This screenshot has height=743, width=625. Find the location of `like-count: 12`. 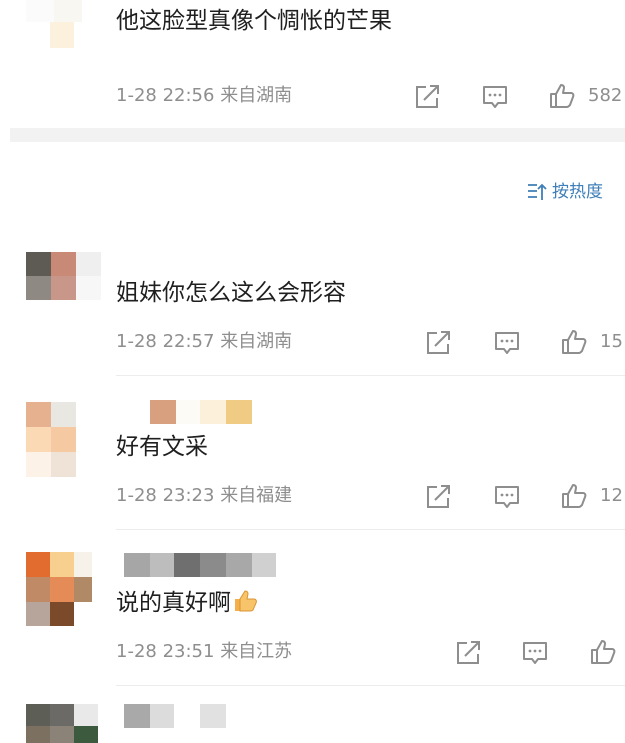

like-count: 12 is located at coordinates (611, 495).